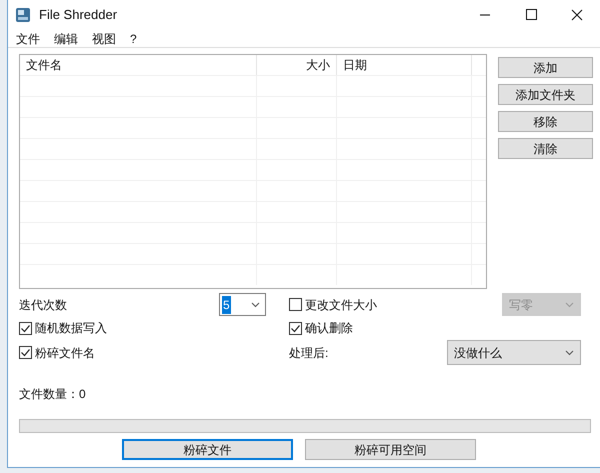 The height and width of the screenshot is (473, 600). I want to click on action-button: 粉碎可用空间, so click(390, 449).